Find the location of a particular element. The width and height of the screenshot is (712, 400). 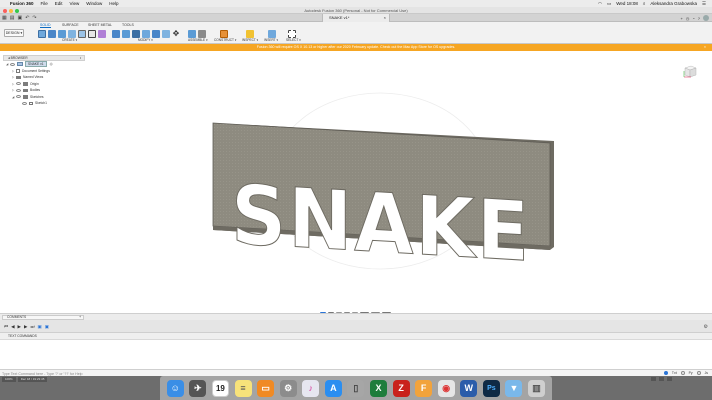

group-inspect: INSPECT ▾ is located at coordinates (250, 40).